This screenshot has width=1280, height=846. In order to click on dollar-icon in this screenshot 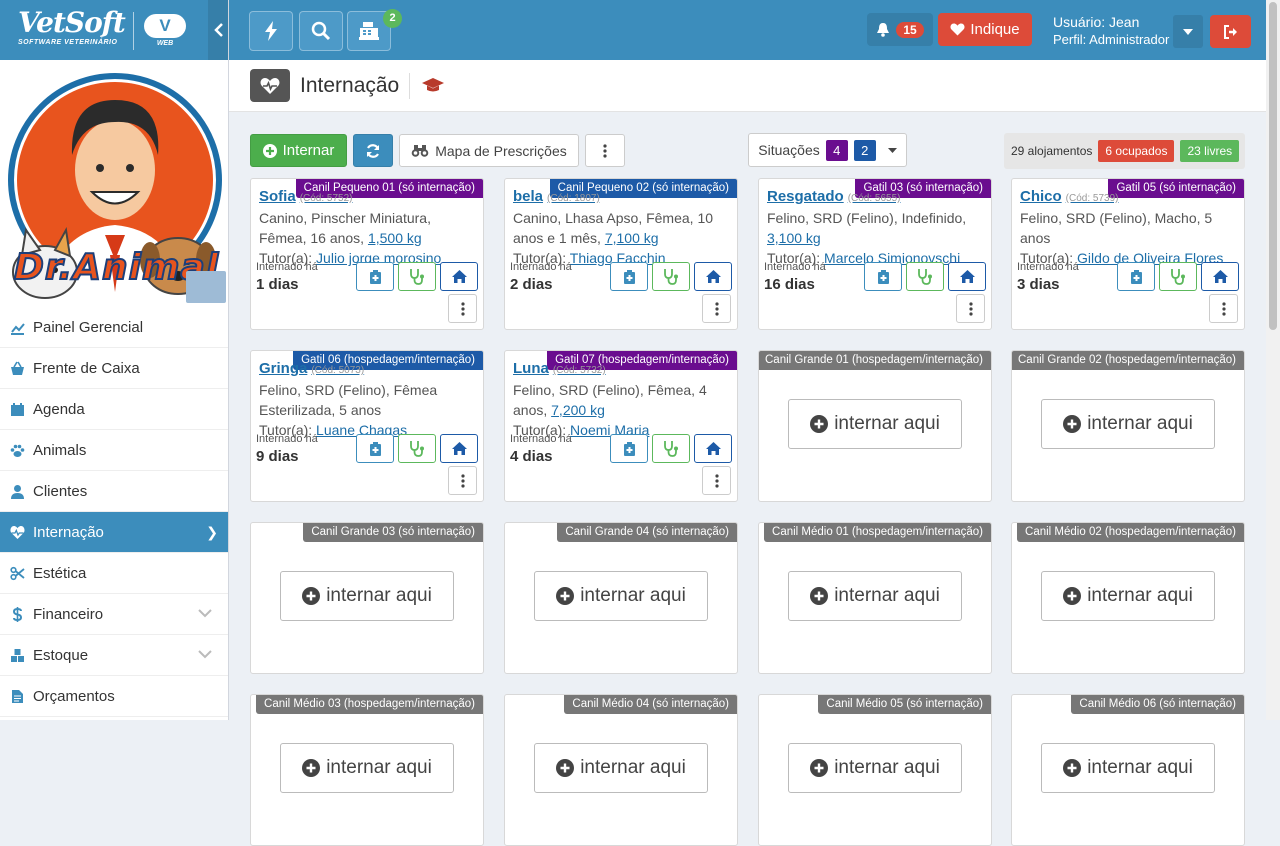, I will do `click(17, 614)`.